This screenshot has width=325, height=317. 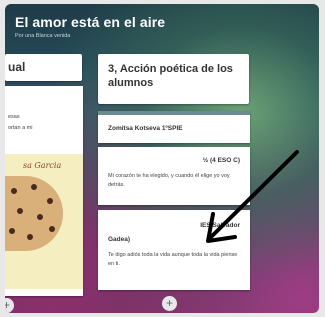 I want to click on annotation-arrow-icon, so click(x=252, y=196).